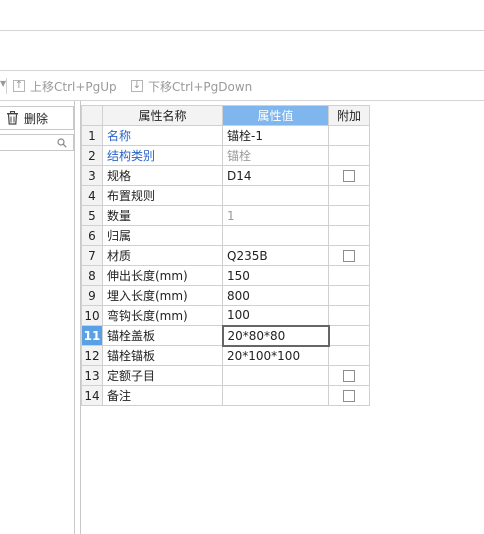 The image size is (484, 534). What do you see at coordinates (92, 275) in the screenshot?
I see `row-number: 8` at bounding box center [92, 275].